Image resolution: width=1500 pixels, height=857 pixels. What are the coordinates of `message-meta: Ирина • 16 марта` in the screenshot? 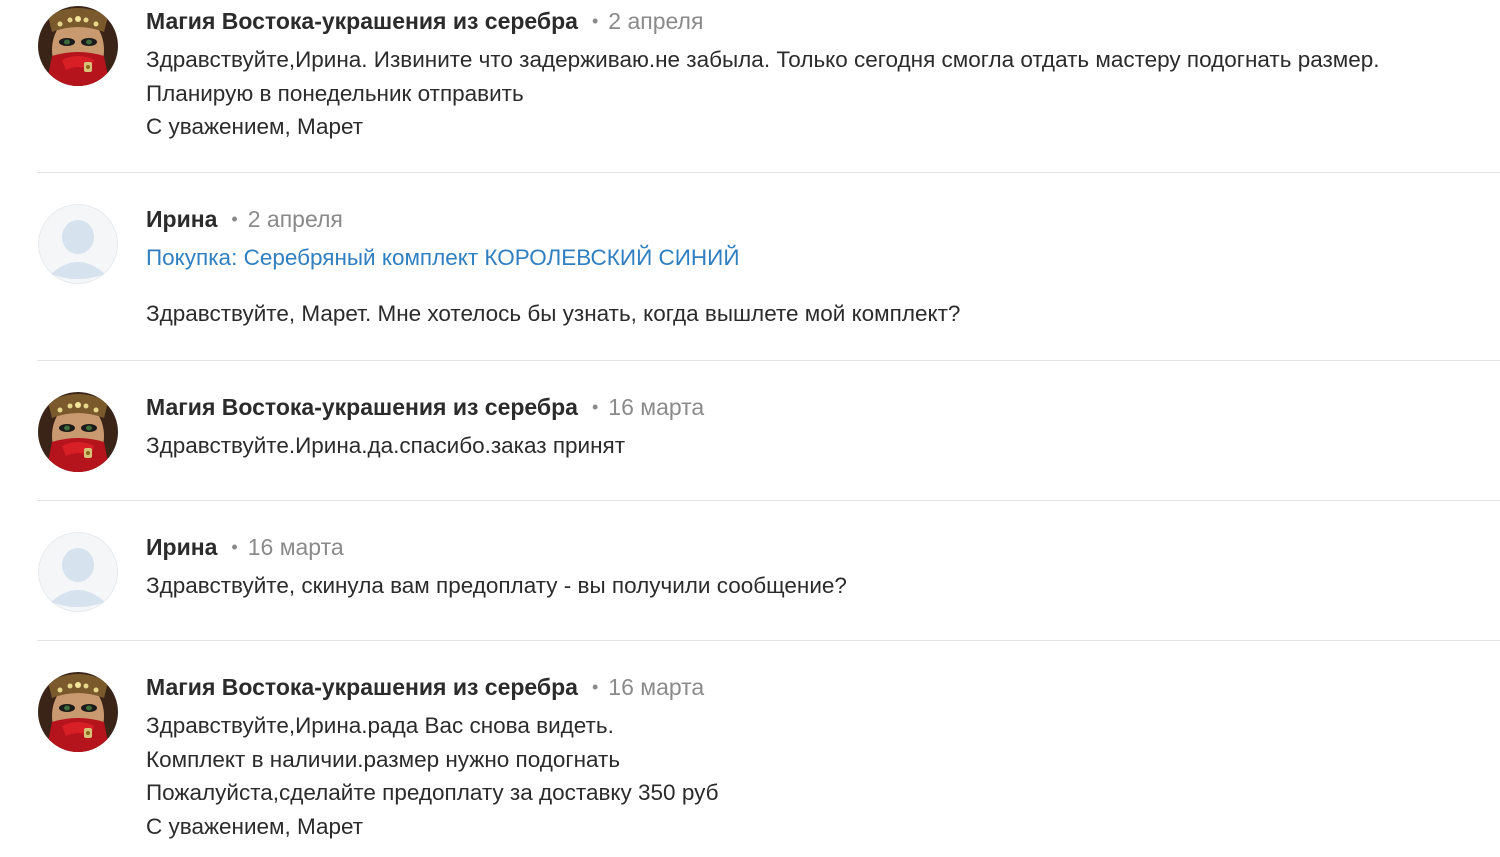 It's located at (808, 547).